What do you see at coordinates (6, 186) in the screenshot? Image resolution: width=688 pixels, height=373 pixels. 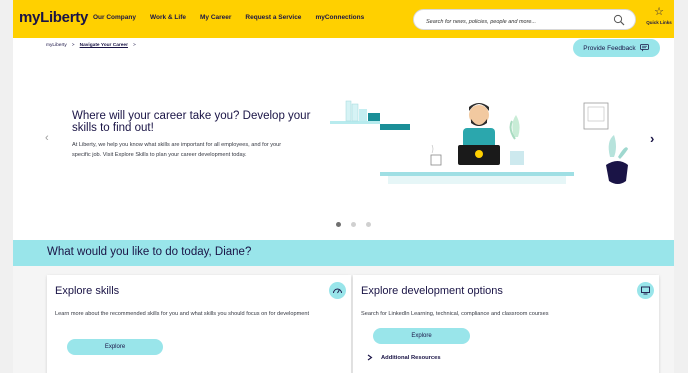 I see `page-gutter-left` at bounding box center [6, 186].